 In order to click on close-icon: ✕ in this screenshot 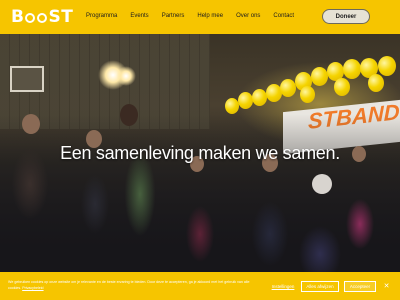, I will do `click(386, 286)`.